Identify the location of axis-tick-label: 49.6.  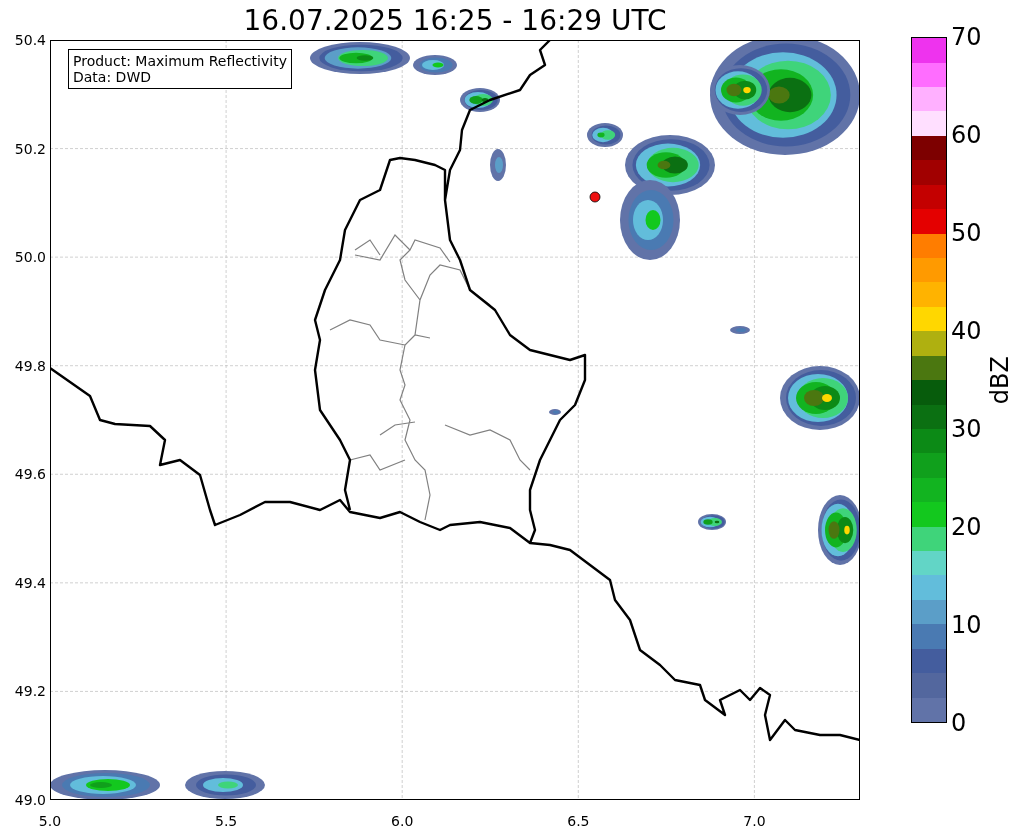
(30, 474).